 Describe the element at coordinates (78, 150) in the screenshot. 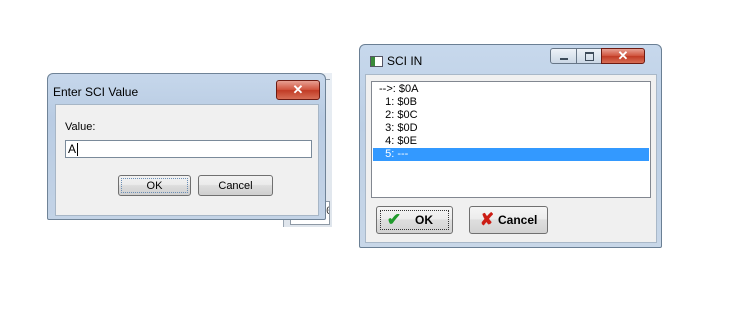

I see `text-caret` at that location.